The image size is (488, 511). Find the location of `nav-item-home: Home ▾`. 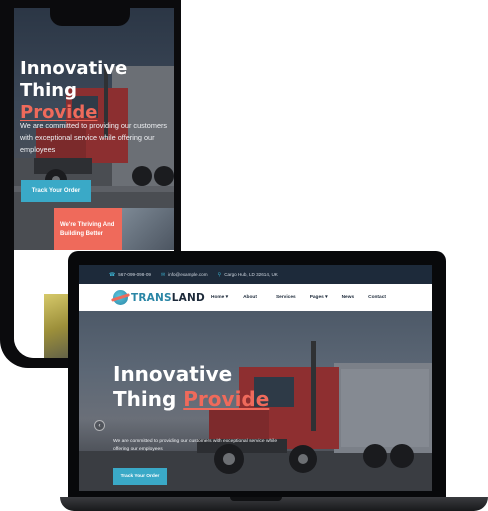

nav-item-home: Home ▾ is located at coordinates (219, 297).